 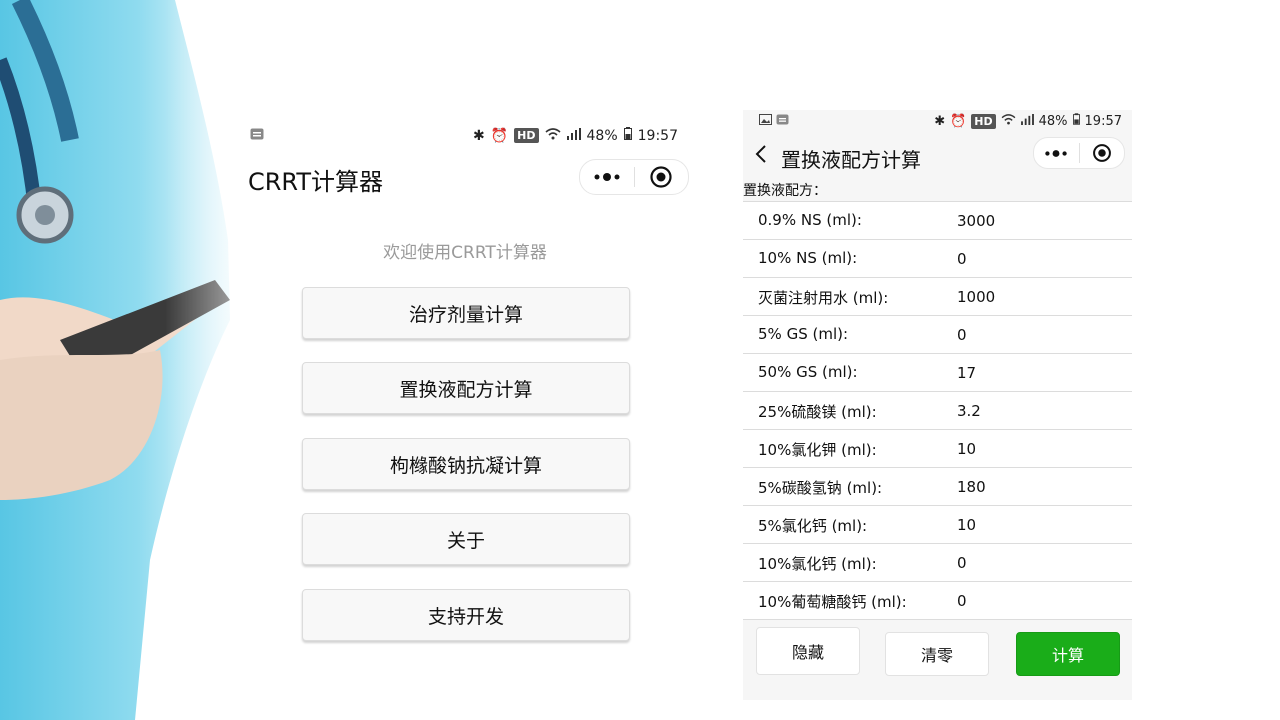 I want to click on welcome-text: 欢迎使用CRRT计算器, so click(x=465, y=253).